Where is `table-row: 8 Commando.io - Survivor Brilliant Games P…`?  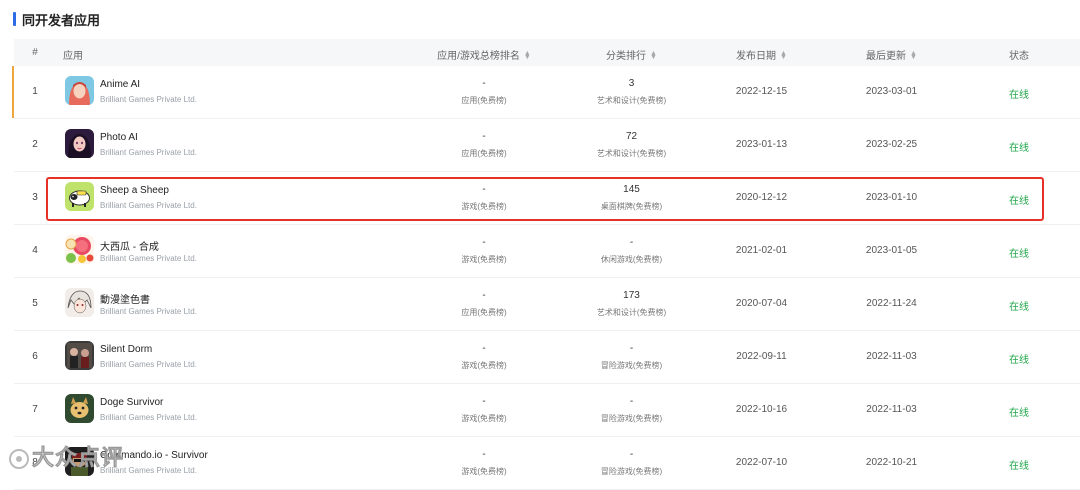 table-row: 8 Commando.io - Survivor Brilliant Games P… is located at coordinates (547, 463).